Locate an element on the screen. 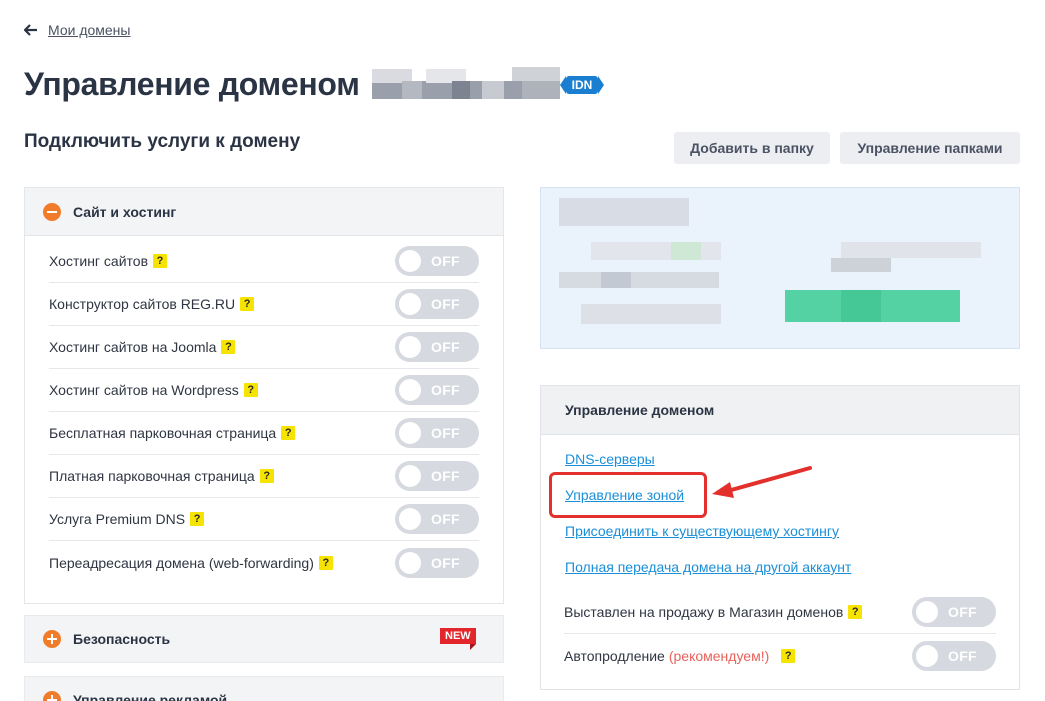 The height and width of the screenshot is (701, 1045). idn-badge: IDN is located at coordinates (581, 84).